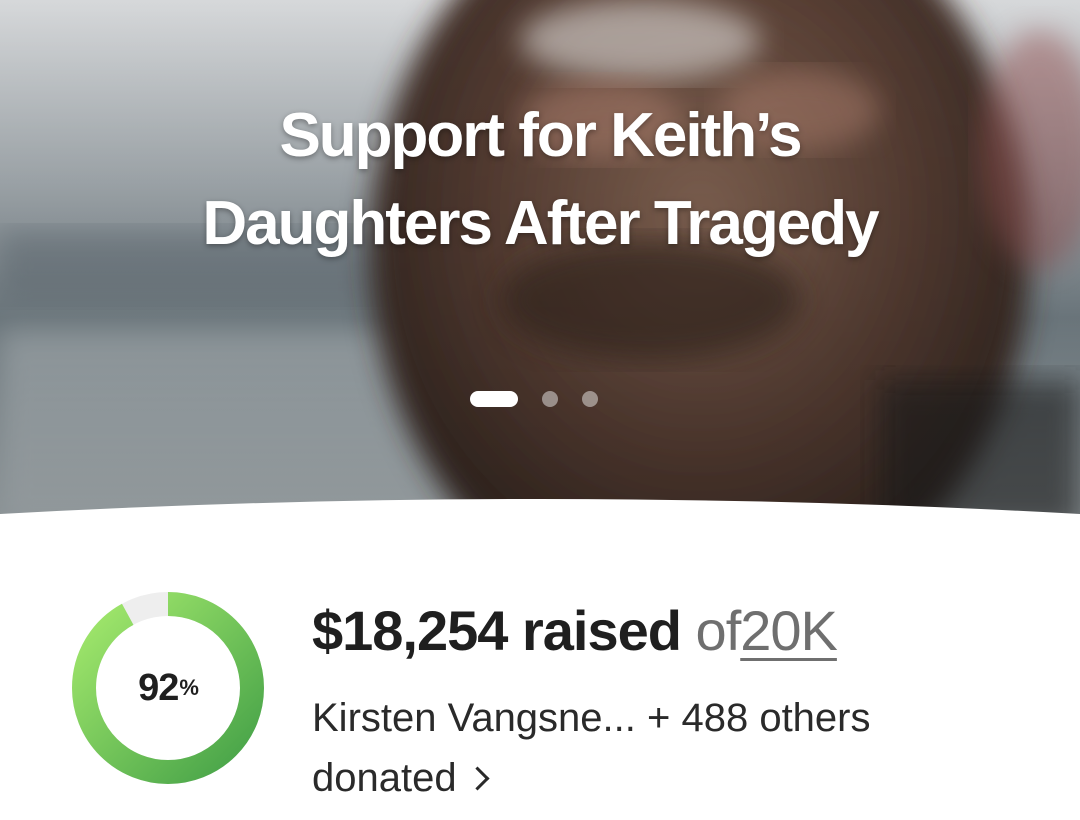  I want to click on amount-raised: $18,254 raised of20K, so click(575, 631).